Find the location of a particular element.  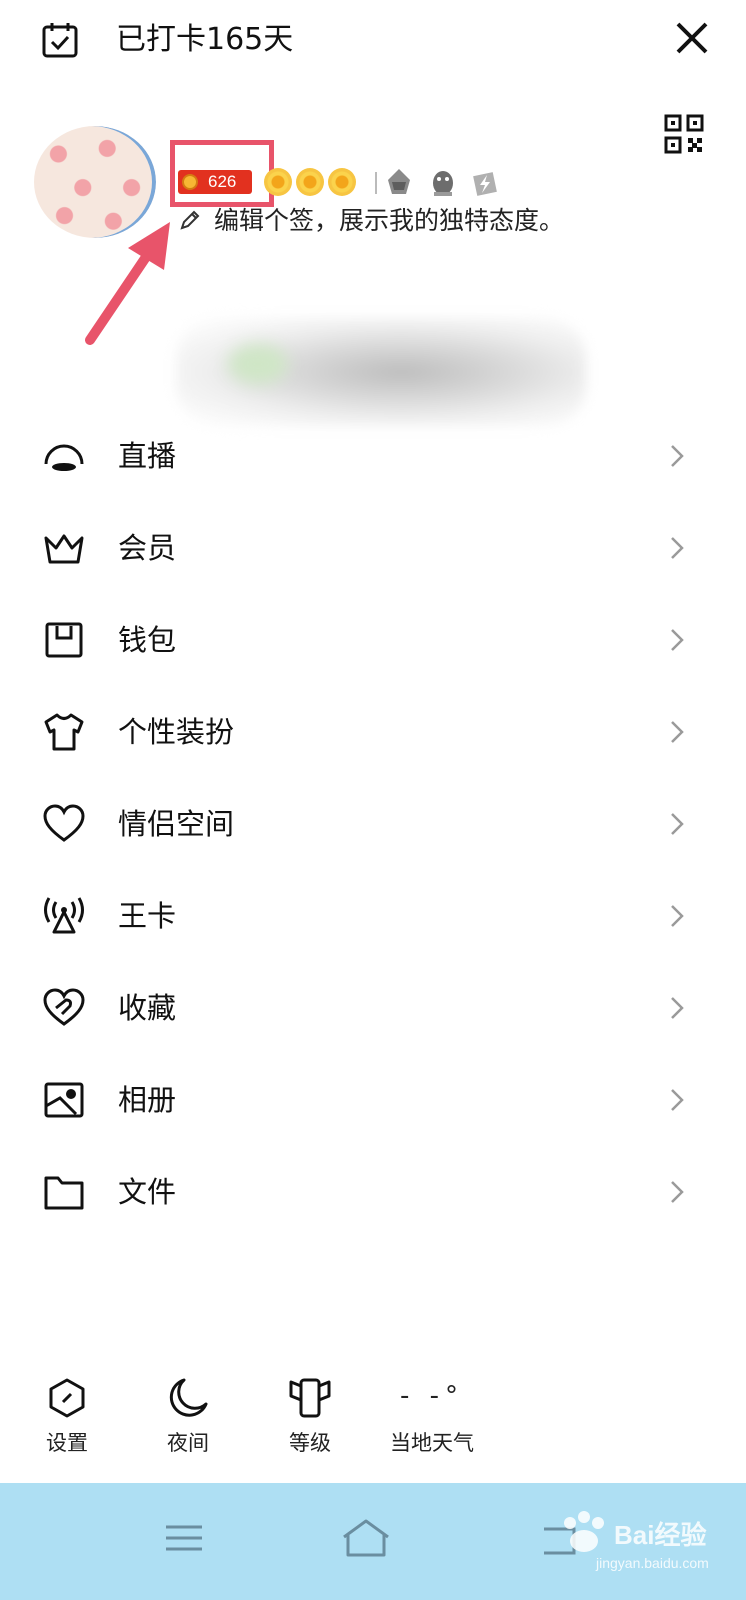

menu-item-album: 相册 is located at coordinates (373, 1100).